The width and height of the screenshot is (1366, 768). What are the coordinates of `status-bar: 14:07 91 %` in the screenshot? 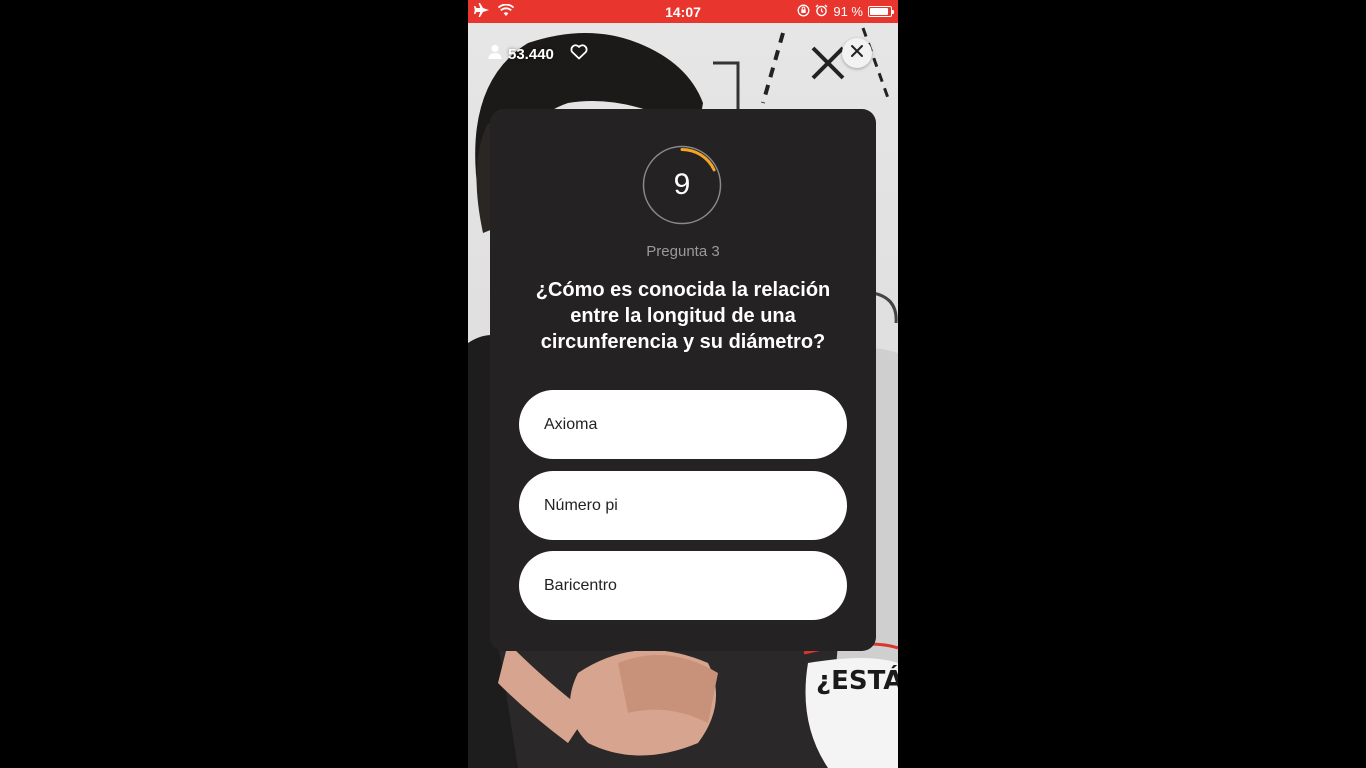 It's located at (683, 11).